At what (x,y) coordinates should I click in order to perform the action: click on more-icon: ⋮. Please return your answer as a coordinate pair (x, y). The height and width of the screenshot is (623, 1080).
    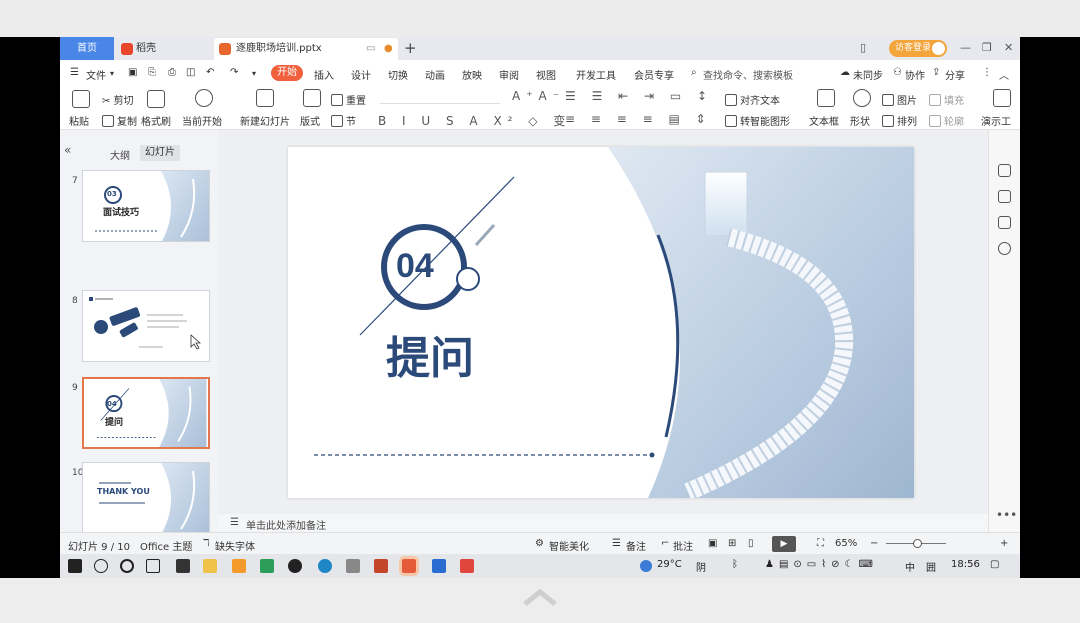
    Looking at the image, I should click on (987, 72).